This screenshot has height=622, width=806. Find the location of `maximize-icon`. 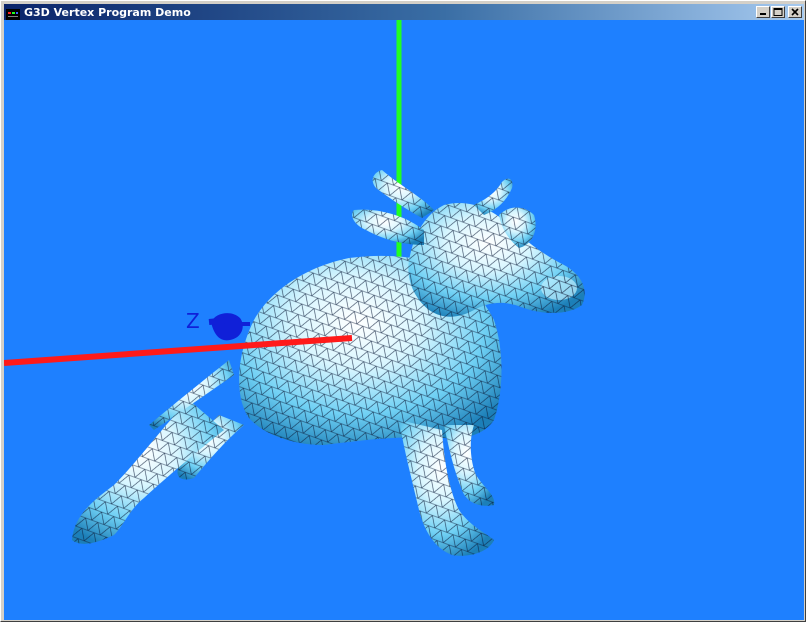

maximize-icon is located at coordinates (778, 12).